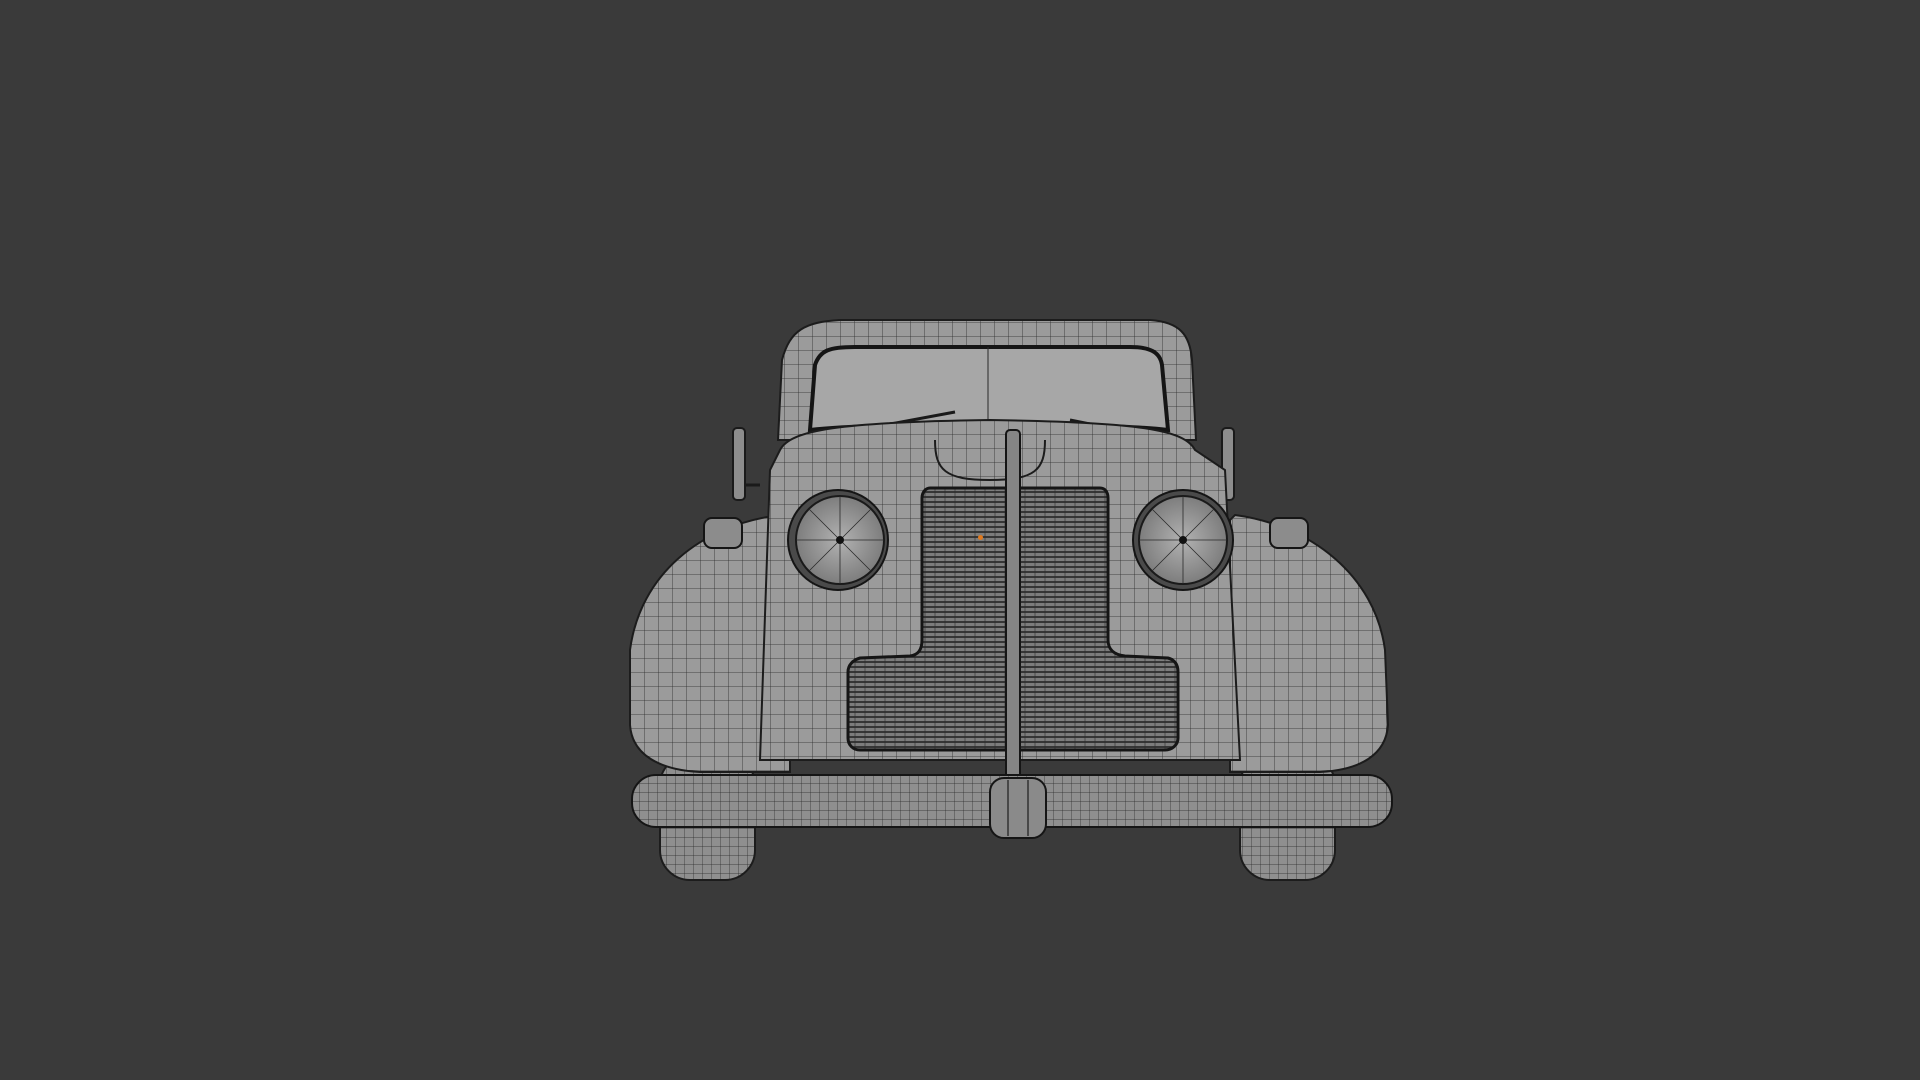 Image resolution: width=1920 pixels, height=1080 pixels. Describe the element at coordinates (1309, 643) in the screenshot. I see `right-fender` at that location.